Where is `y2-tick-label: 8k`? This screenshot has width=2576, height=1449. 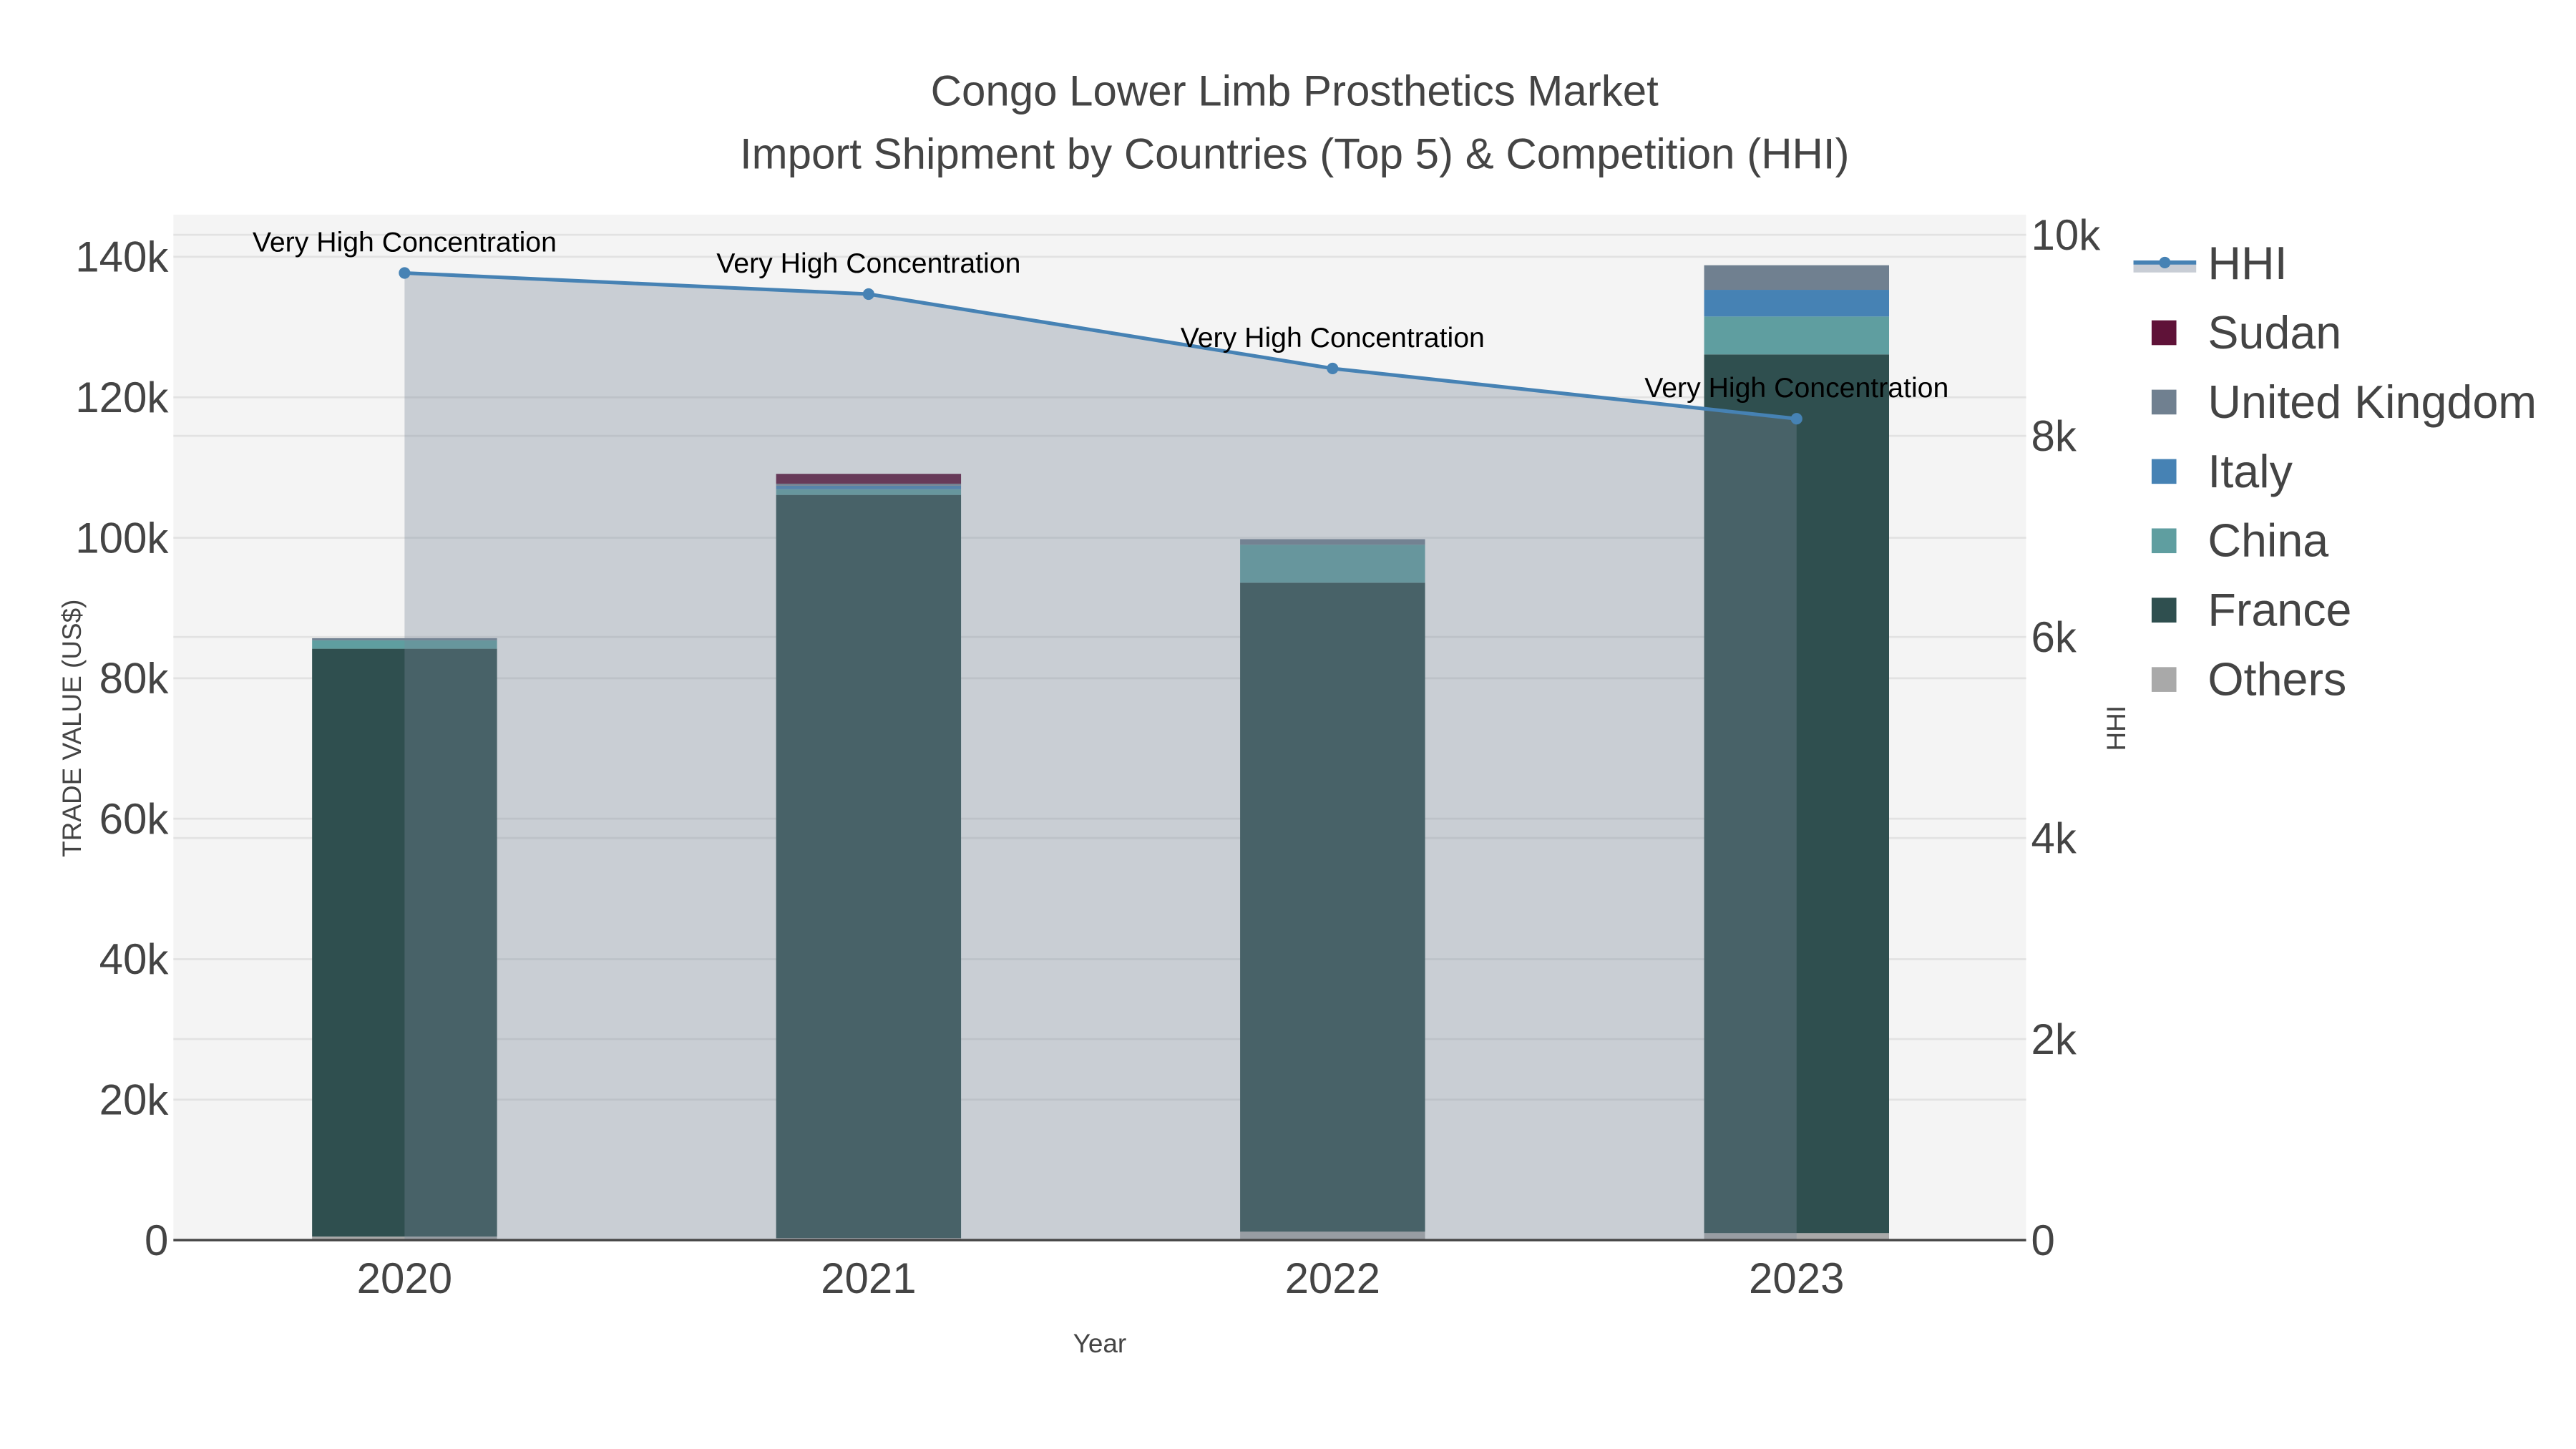 y2-tick-label: 8k is located at coordinates (2054, 436).